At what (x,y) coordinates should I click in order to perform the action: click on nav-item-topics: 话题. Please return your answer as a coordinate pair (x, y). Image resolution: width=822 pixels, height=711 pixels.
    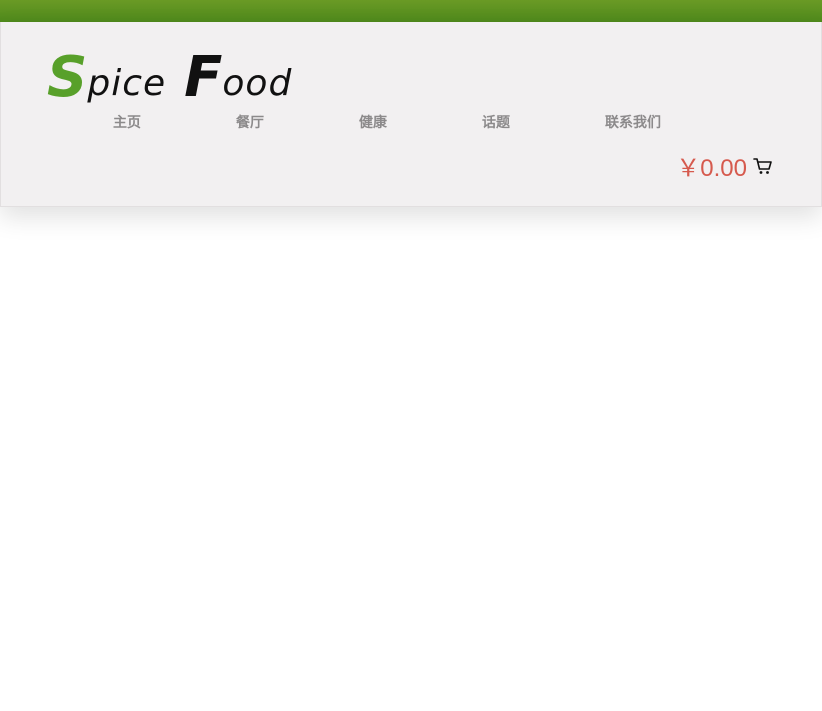
    Looking at the image, I should click on (496, 122).